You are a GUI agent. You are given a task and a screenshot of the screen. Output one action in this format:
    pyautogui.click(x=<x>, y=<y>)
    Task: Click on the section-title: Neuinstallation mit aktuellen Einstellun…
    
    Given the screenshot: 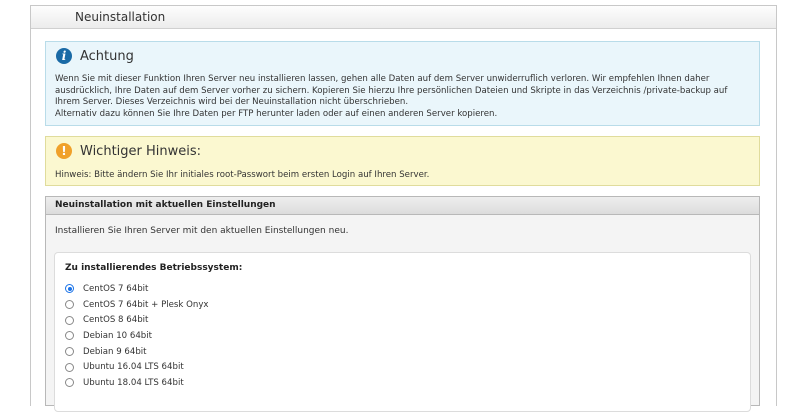 What is the action you would take?
    pyautogui.click(x=402, y=206)
    